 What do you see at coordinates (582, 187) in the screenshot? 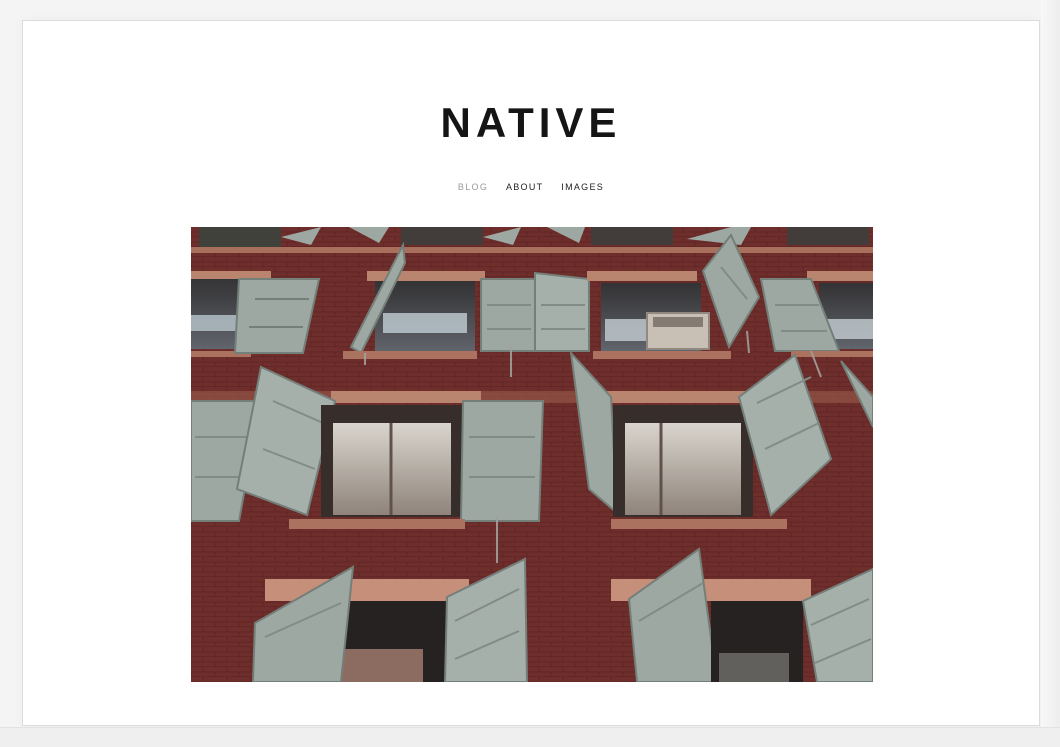
I see `nav-item-images: IMAGES` at bounding box center [582, 187].